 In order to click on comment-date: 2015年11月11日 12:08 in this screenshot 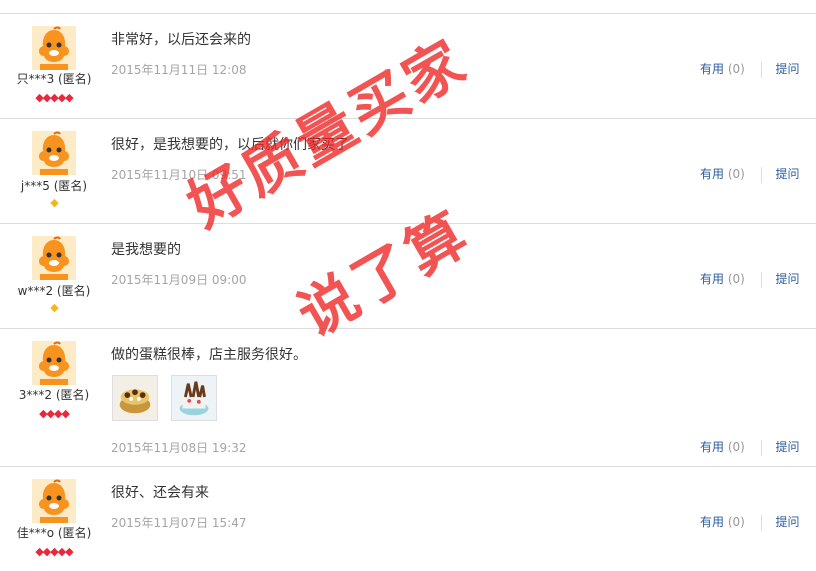, I will do `click(179, 70)`.